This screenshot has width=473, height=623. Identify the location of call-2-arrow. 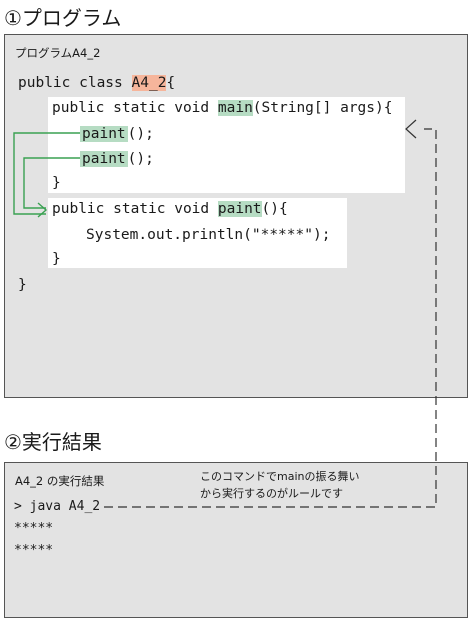
(51, 183).